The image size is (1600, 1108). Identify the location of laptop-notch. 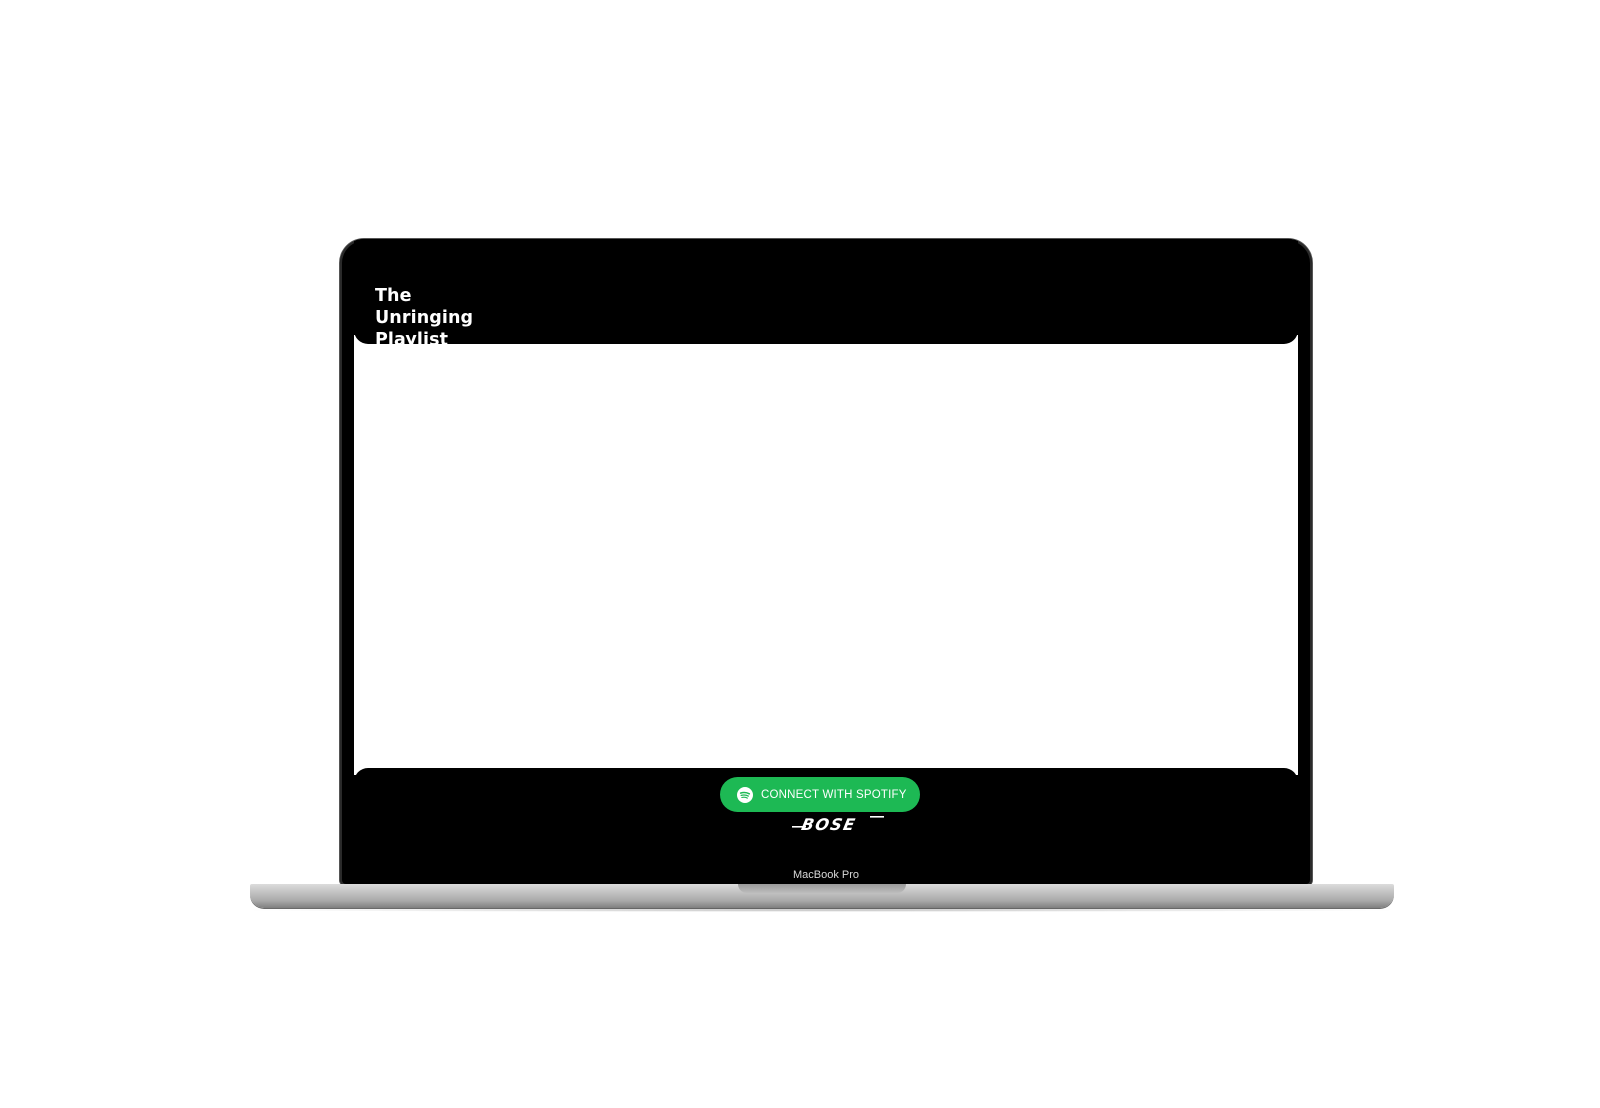
(822, 888).